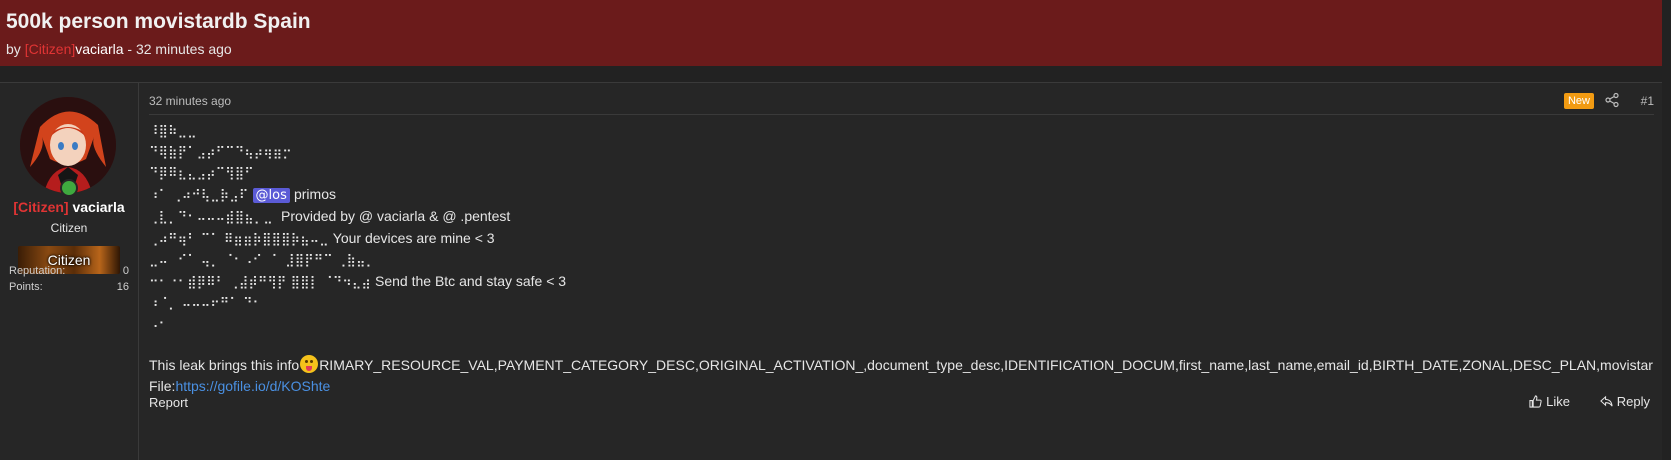  Describe the element at coordinates (224, 365) in the screenshot. I see `leak-prefix: This leak brings this info` at that location.